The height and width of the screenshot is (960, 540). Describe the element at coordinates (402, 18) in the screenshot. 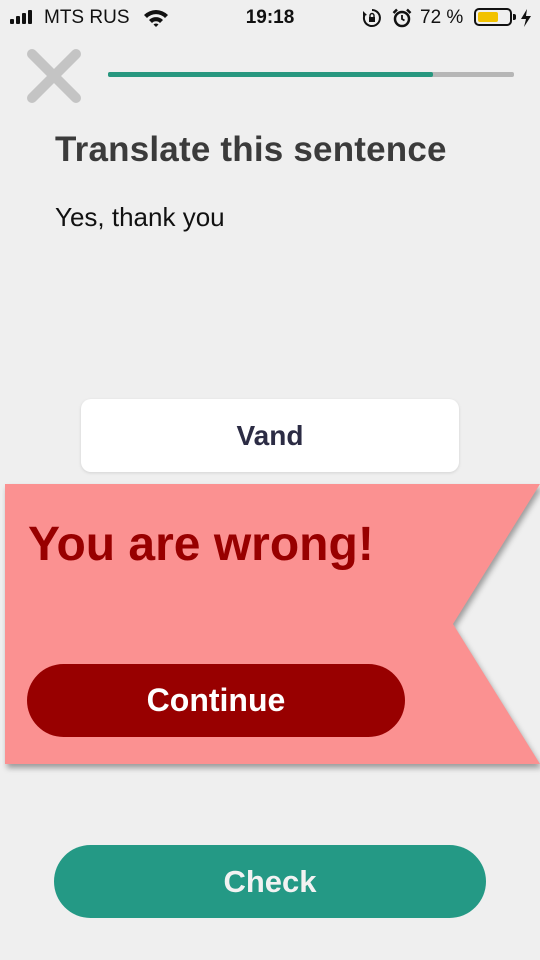

I see `alarm-icon` at that location.